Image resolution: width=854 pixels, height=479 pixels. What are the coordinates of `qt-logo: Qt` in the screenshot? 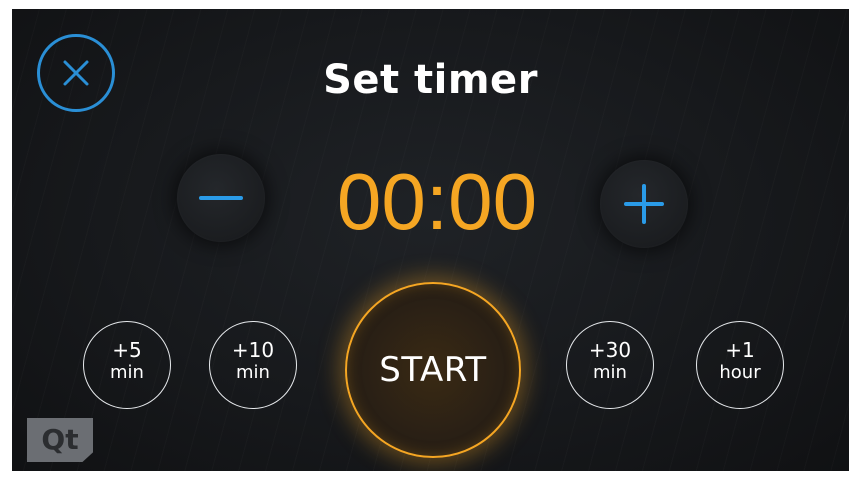 It's located at (60, 440).